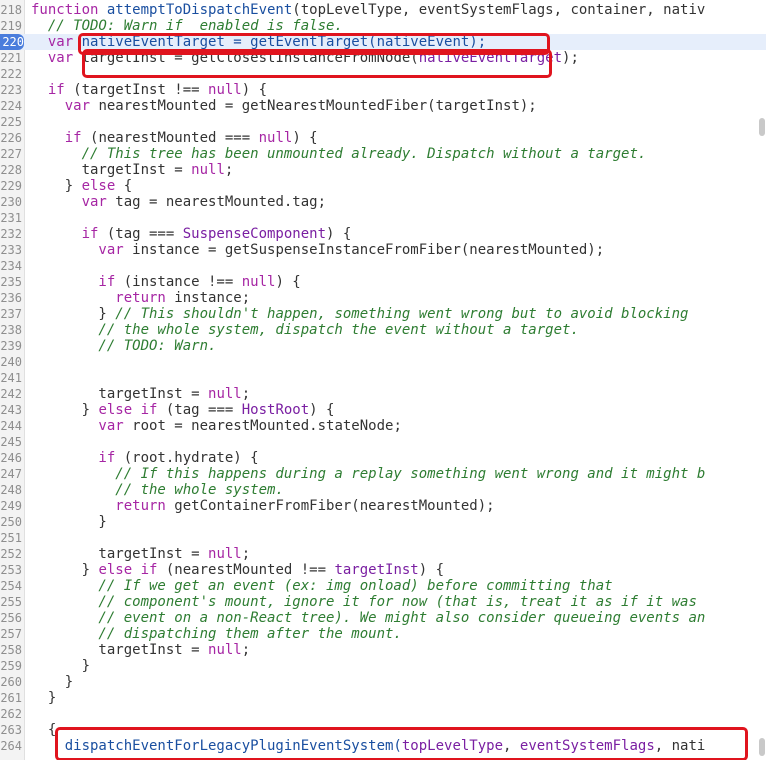 This screenshot has width=766, height=760. I want to click on code-line-241: 241, so click(383, 378).